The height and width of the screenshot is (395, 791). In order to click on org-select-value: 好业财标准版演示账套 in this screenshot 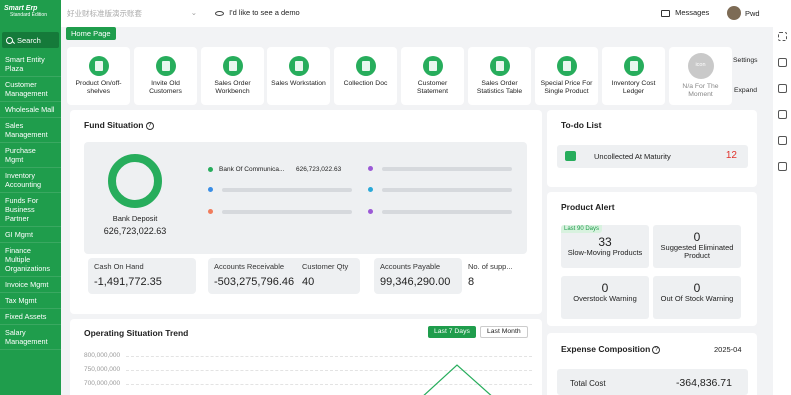, I will do `click(104, 13)`.